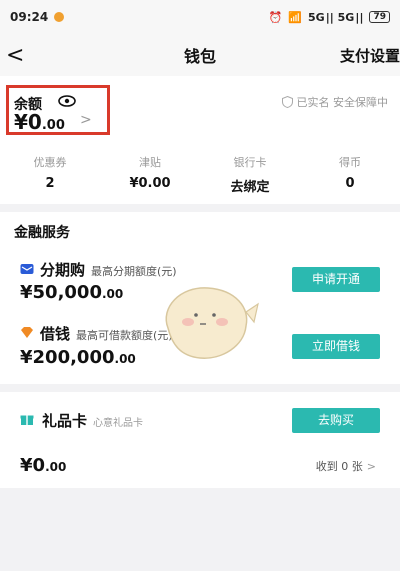 The height and width of the screenshot is (571, 400). What do you see at coordinates (125, 359) in the screenshot?
I see `loan-amount-decimal: .00` at bounding box center [125, 359].